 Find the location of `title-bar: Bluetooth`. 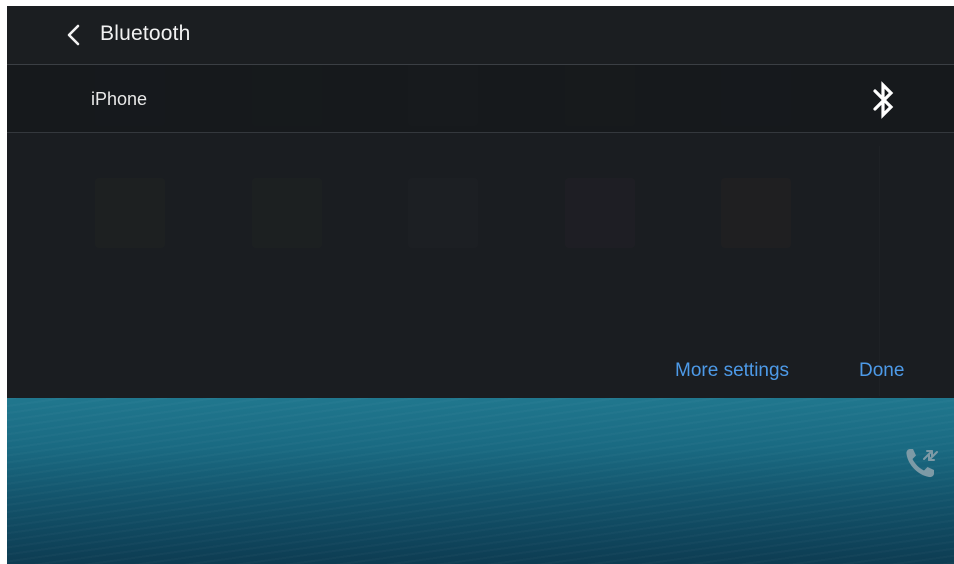

title-bar: Bluetooth is located at coordinates (480, 35).